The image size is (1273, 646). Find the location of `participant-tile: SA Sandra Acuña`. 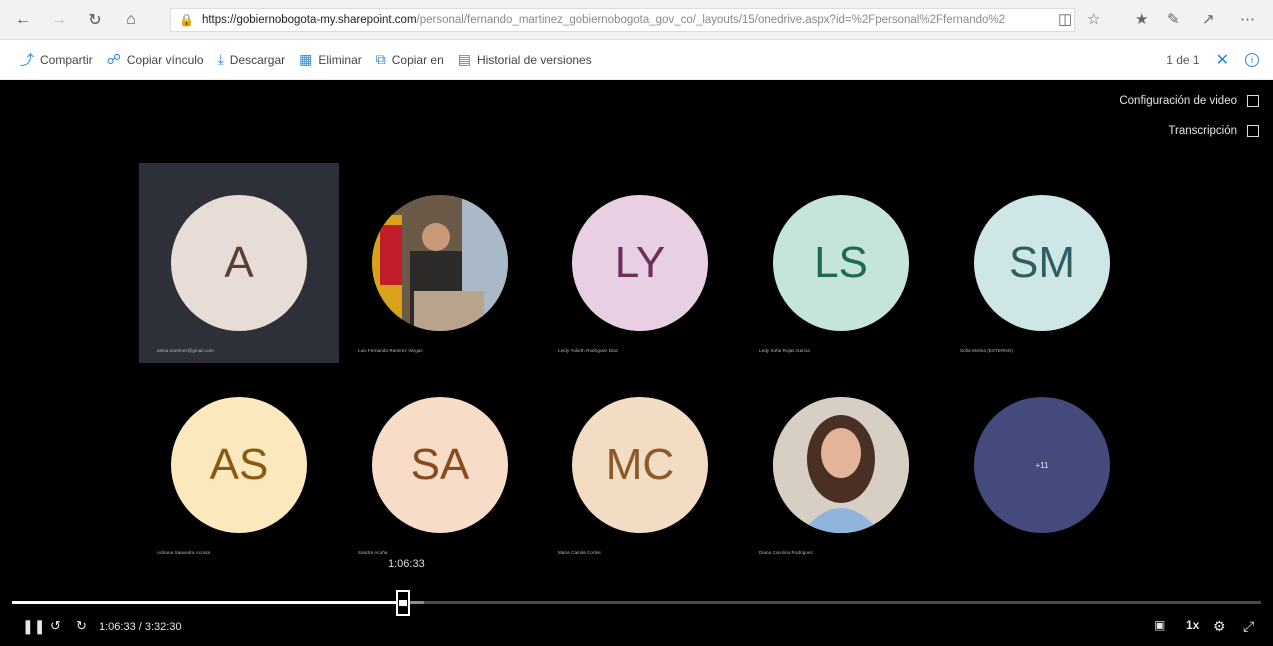

participant-tile: SA Sandra Acuña is located at coordinates (440, 465).